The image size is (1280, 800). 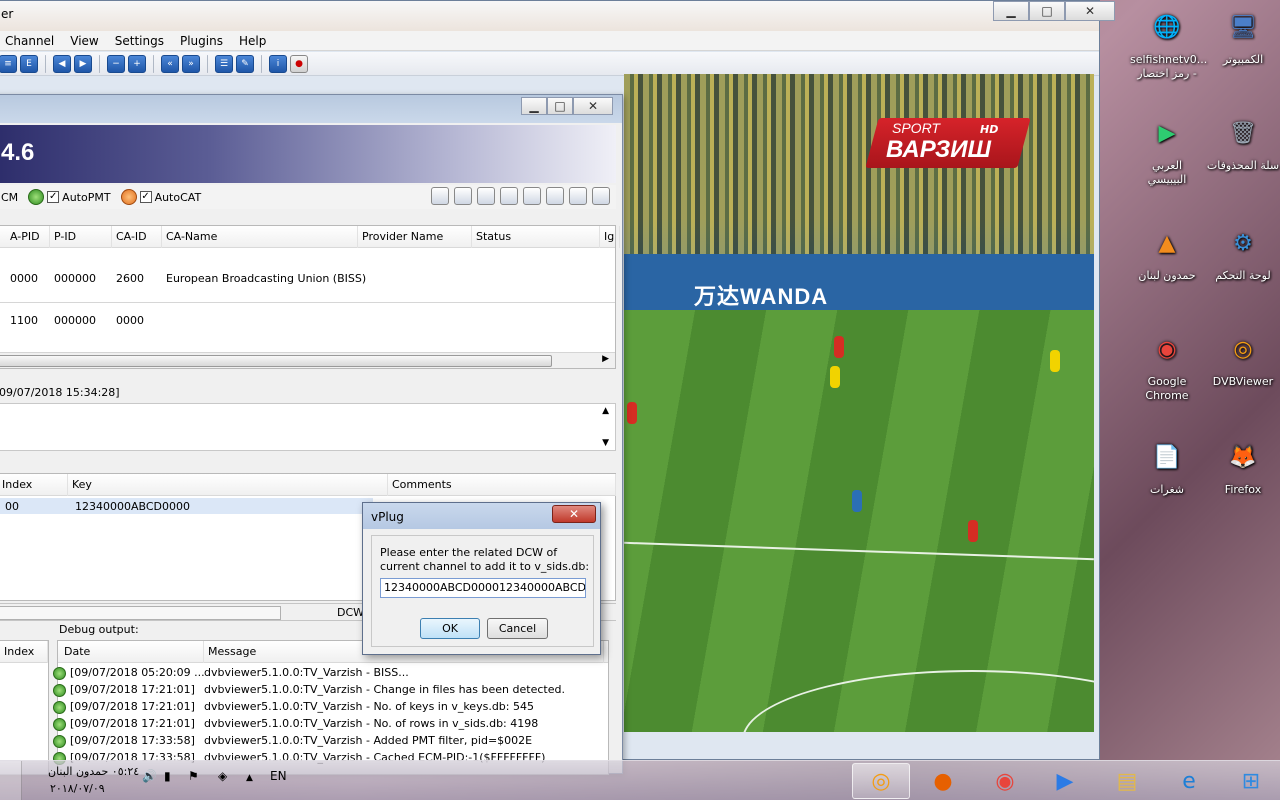 What do you see at coordinates (149, 776) in the screenshot?
I see `volume-icon: 🔊` at bounding box center [149, 776].